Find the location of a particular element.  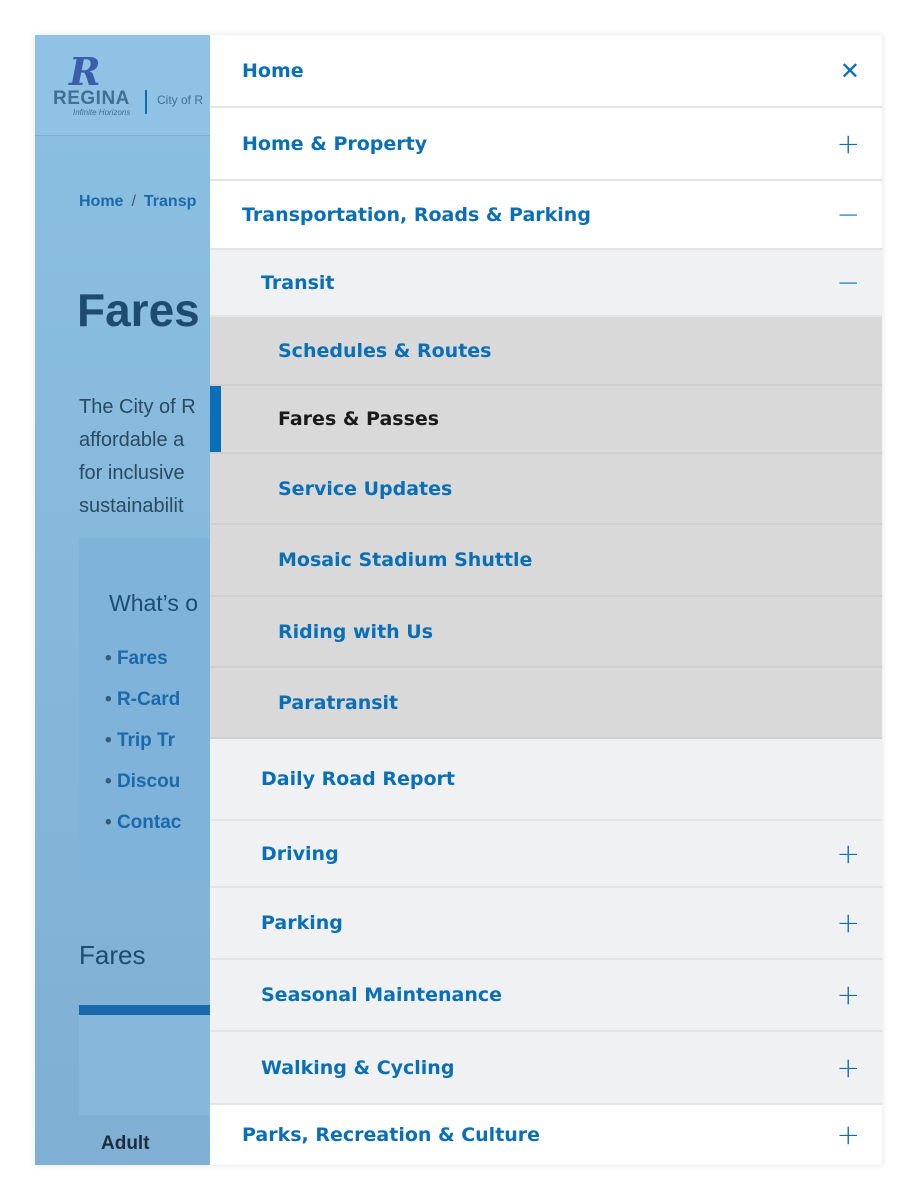

table-top-bar is located at coordinates (144, 1010).